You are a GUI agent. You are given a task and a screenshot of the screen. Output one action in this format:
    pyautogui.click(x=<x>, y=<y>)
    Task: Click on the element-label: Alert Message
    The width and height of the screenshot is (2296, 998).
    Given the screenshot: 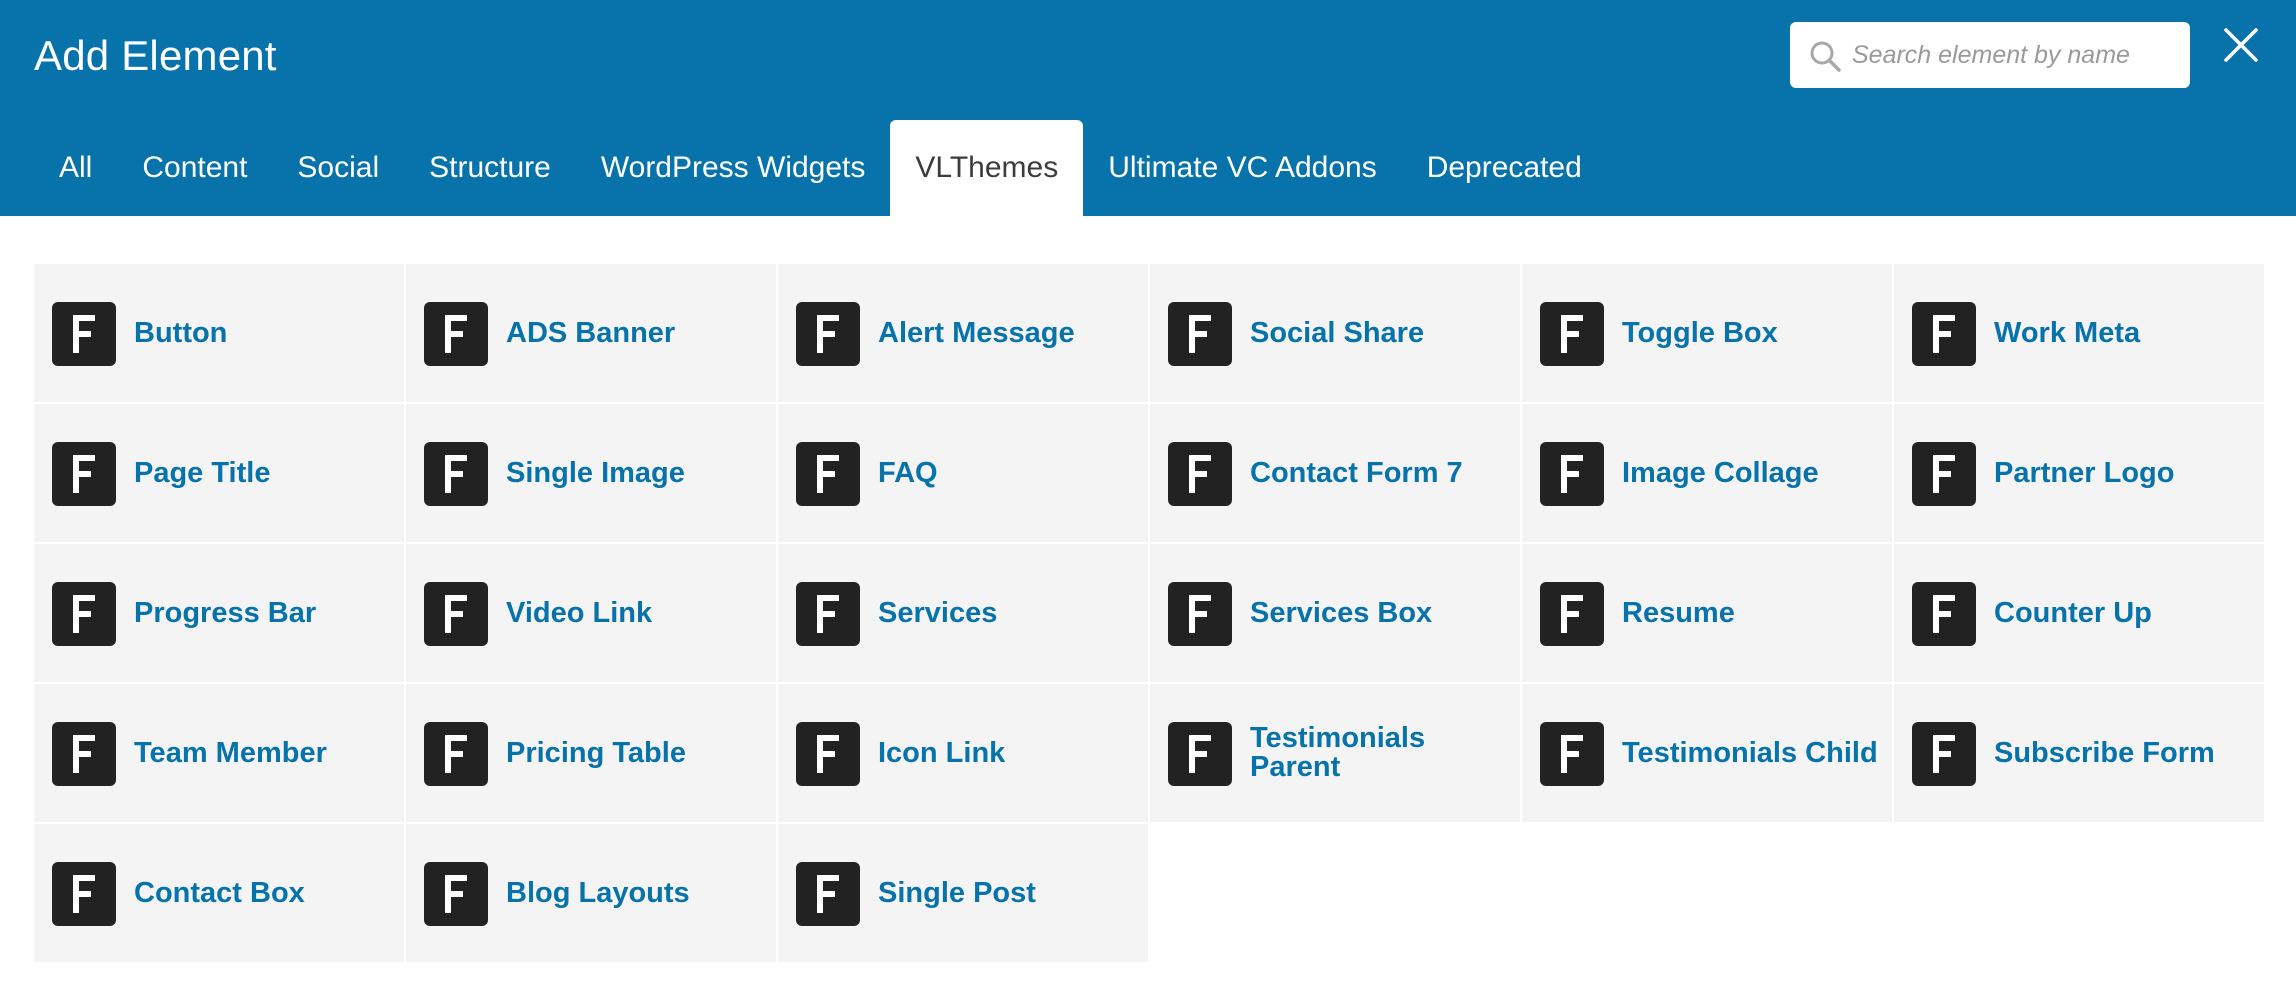 What is the action you would take?
    pyautogui.click(x=976, y=332)
    